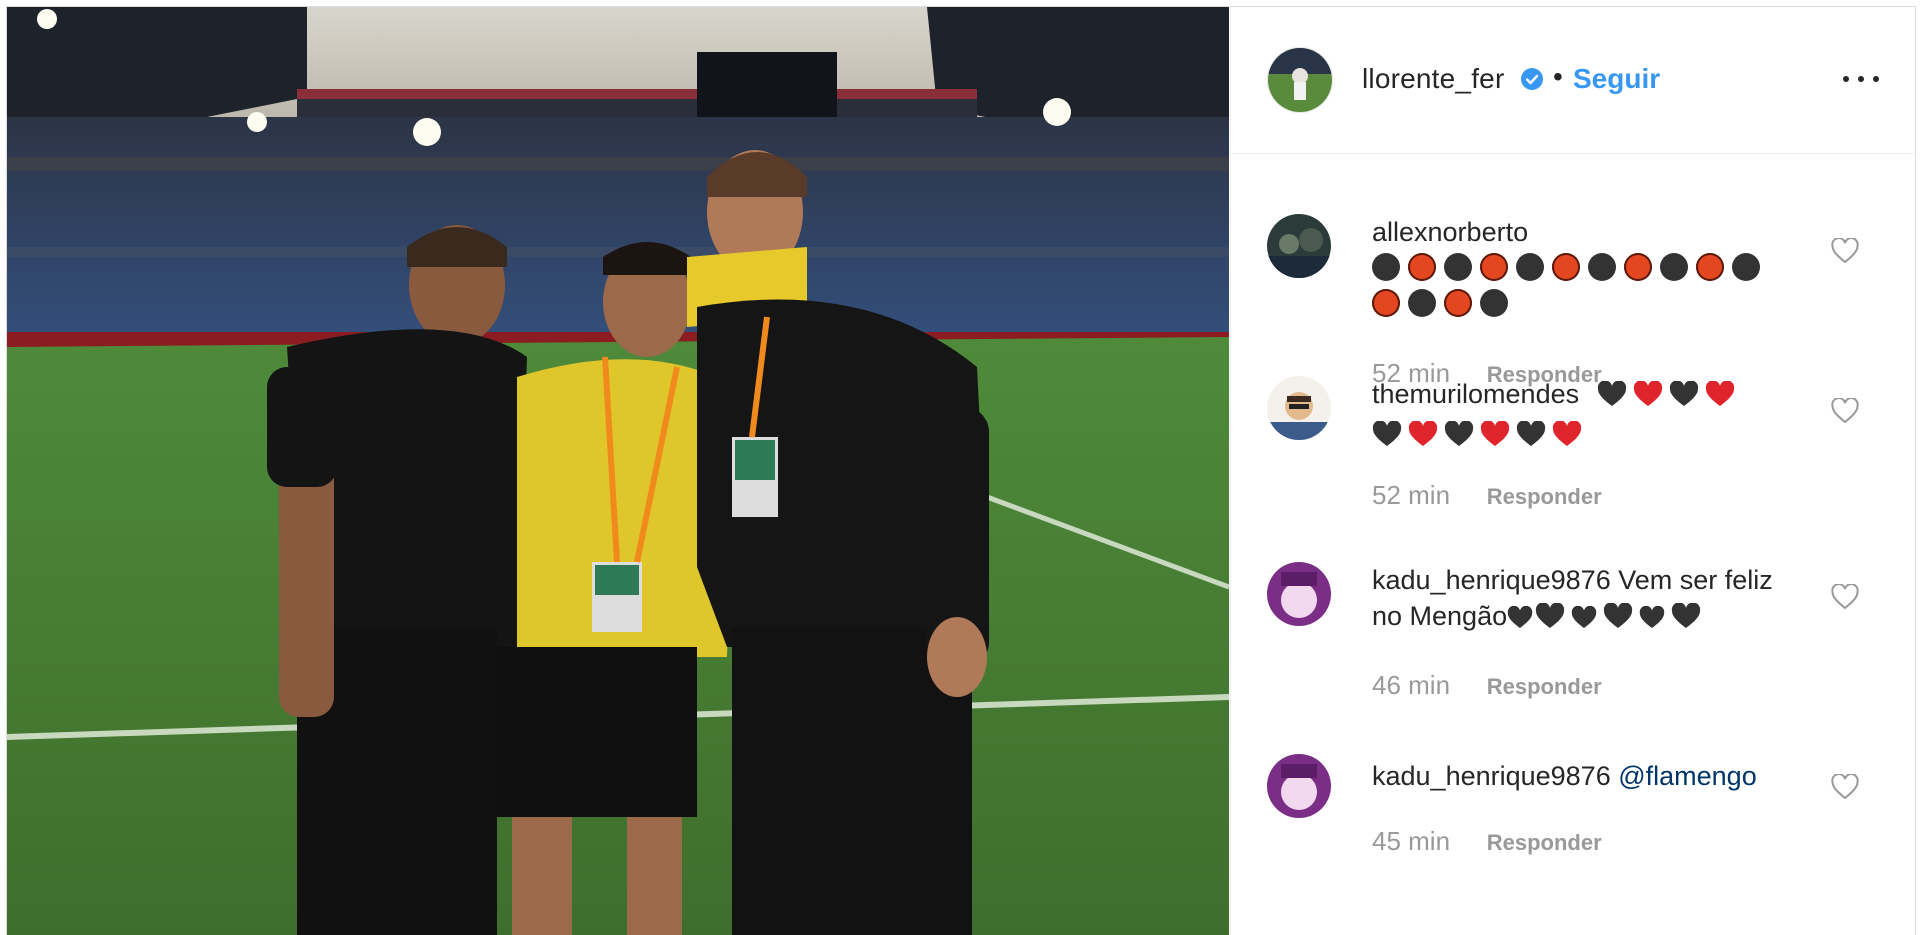 Image resolution: width=1920 pixels, height=935 pixels. I want to click on comment-meta: 52 min Responder, so click(1487, 495).